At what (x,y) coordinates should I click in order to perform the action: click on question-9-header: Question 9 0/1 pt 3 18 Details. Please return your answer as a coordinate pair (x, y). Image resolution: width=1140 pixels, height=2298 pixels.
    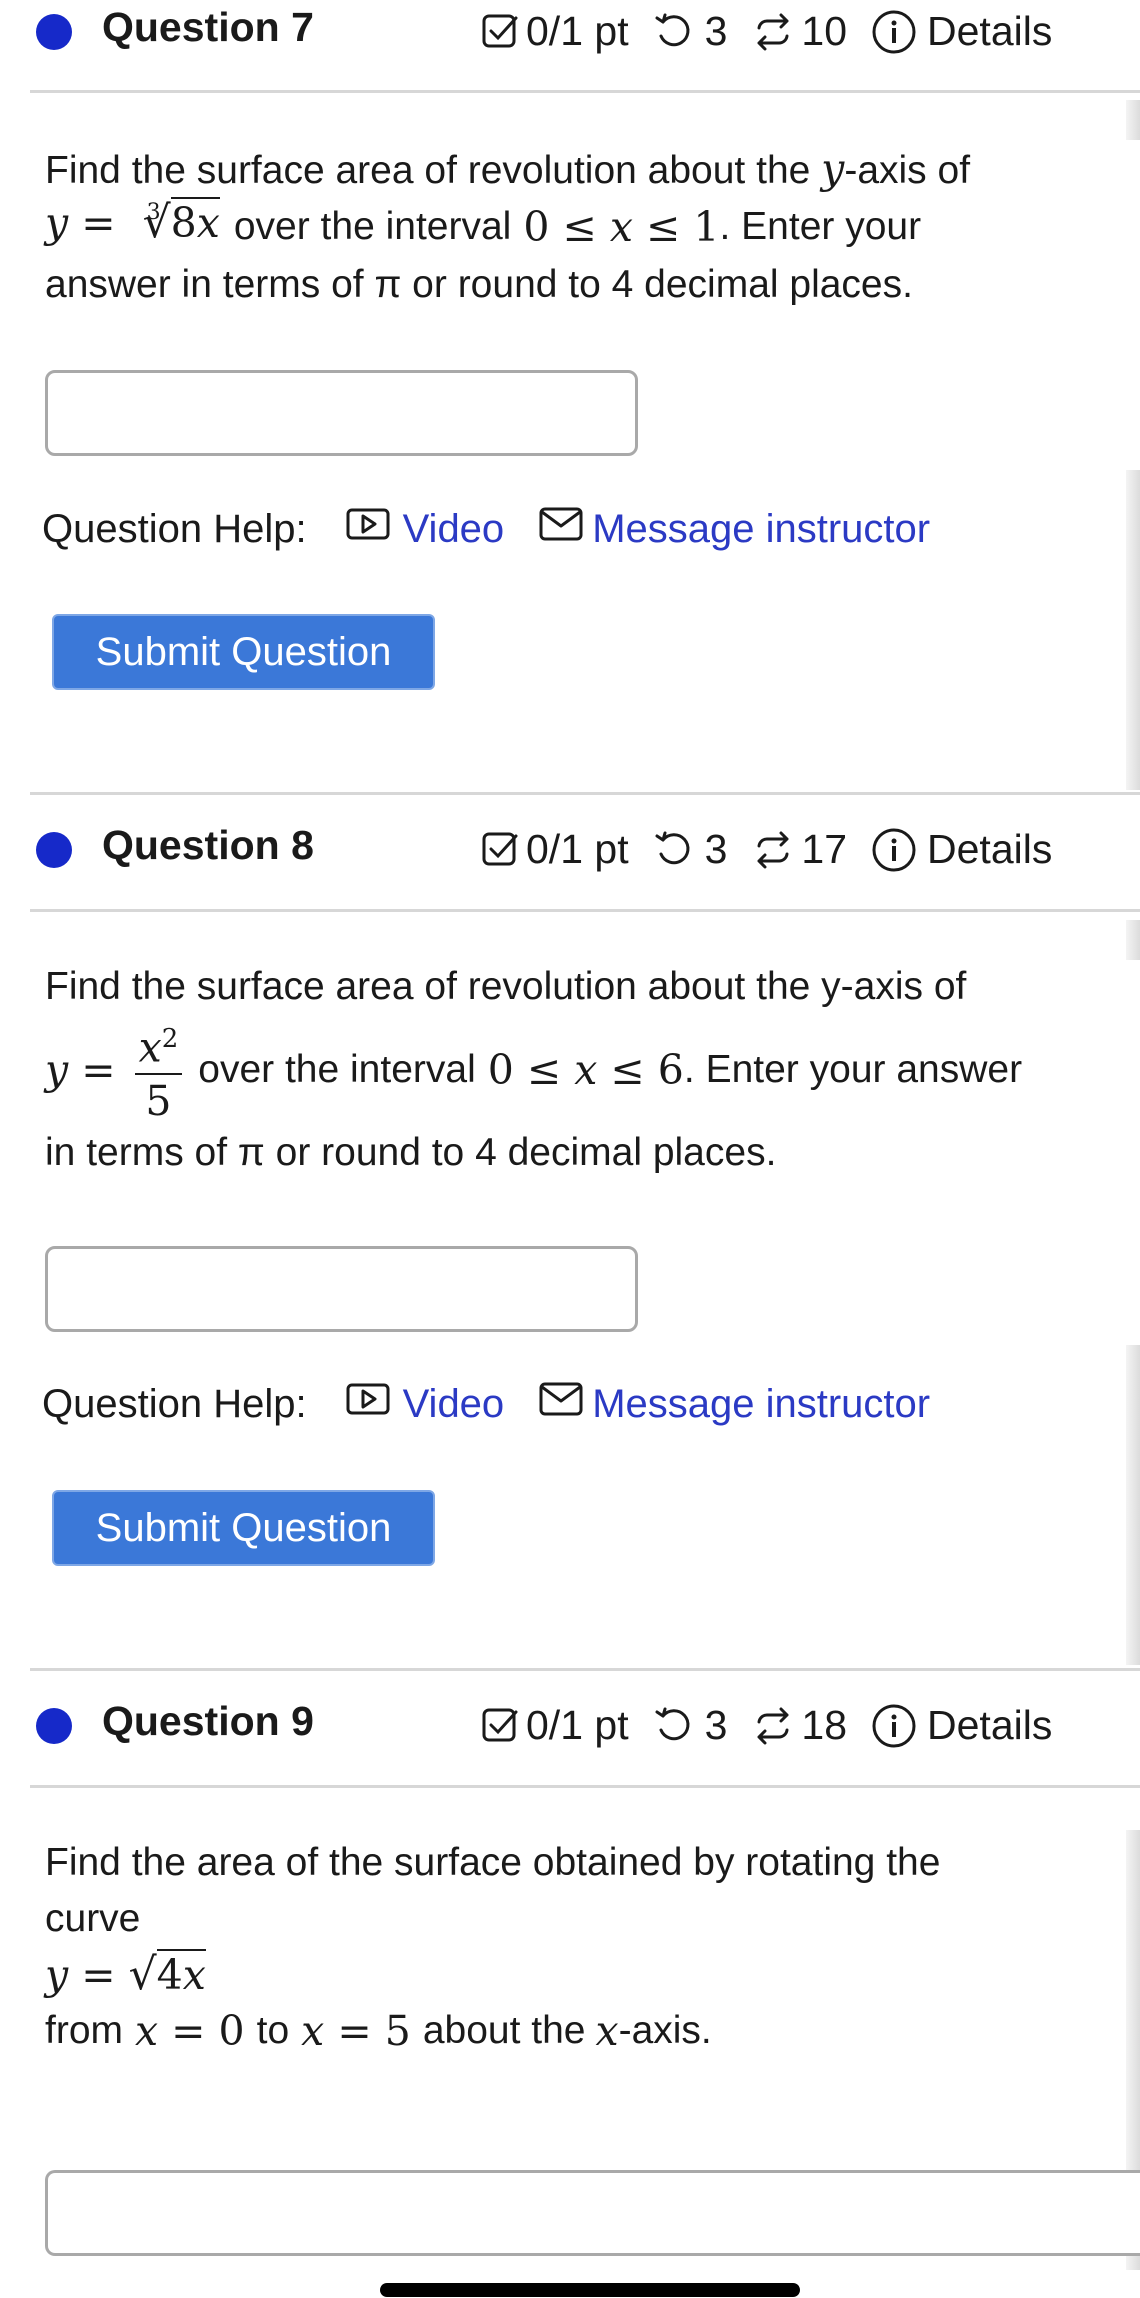
    Looking at the image, I should click on (570, 1729).